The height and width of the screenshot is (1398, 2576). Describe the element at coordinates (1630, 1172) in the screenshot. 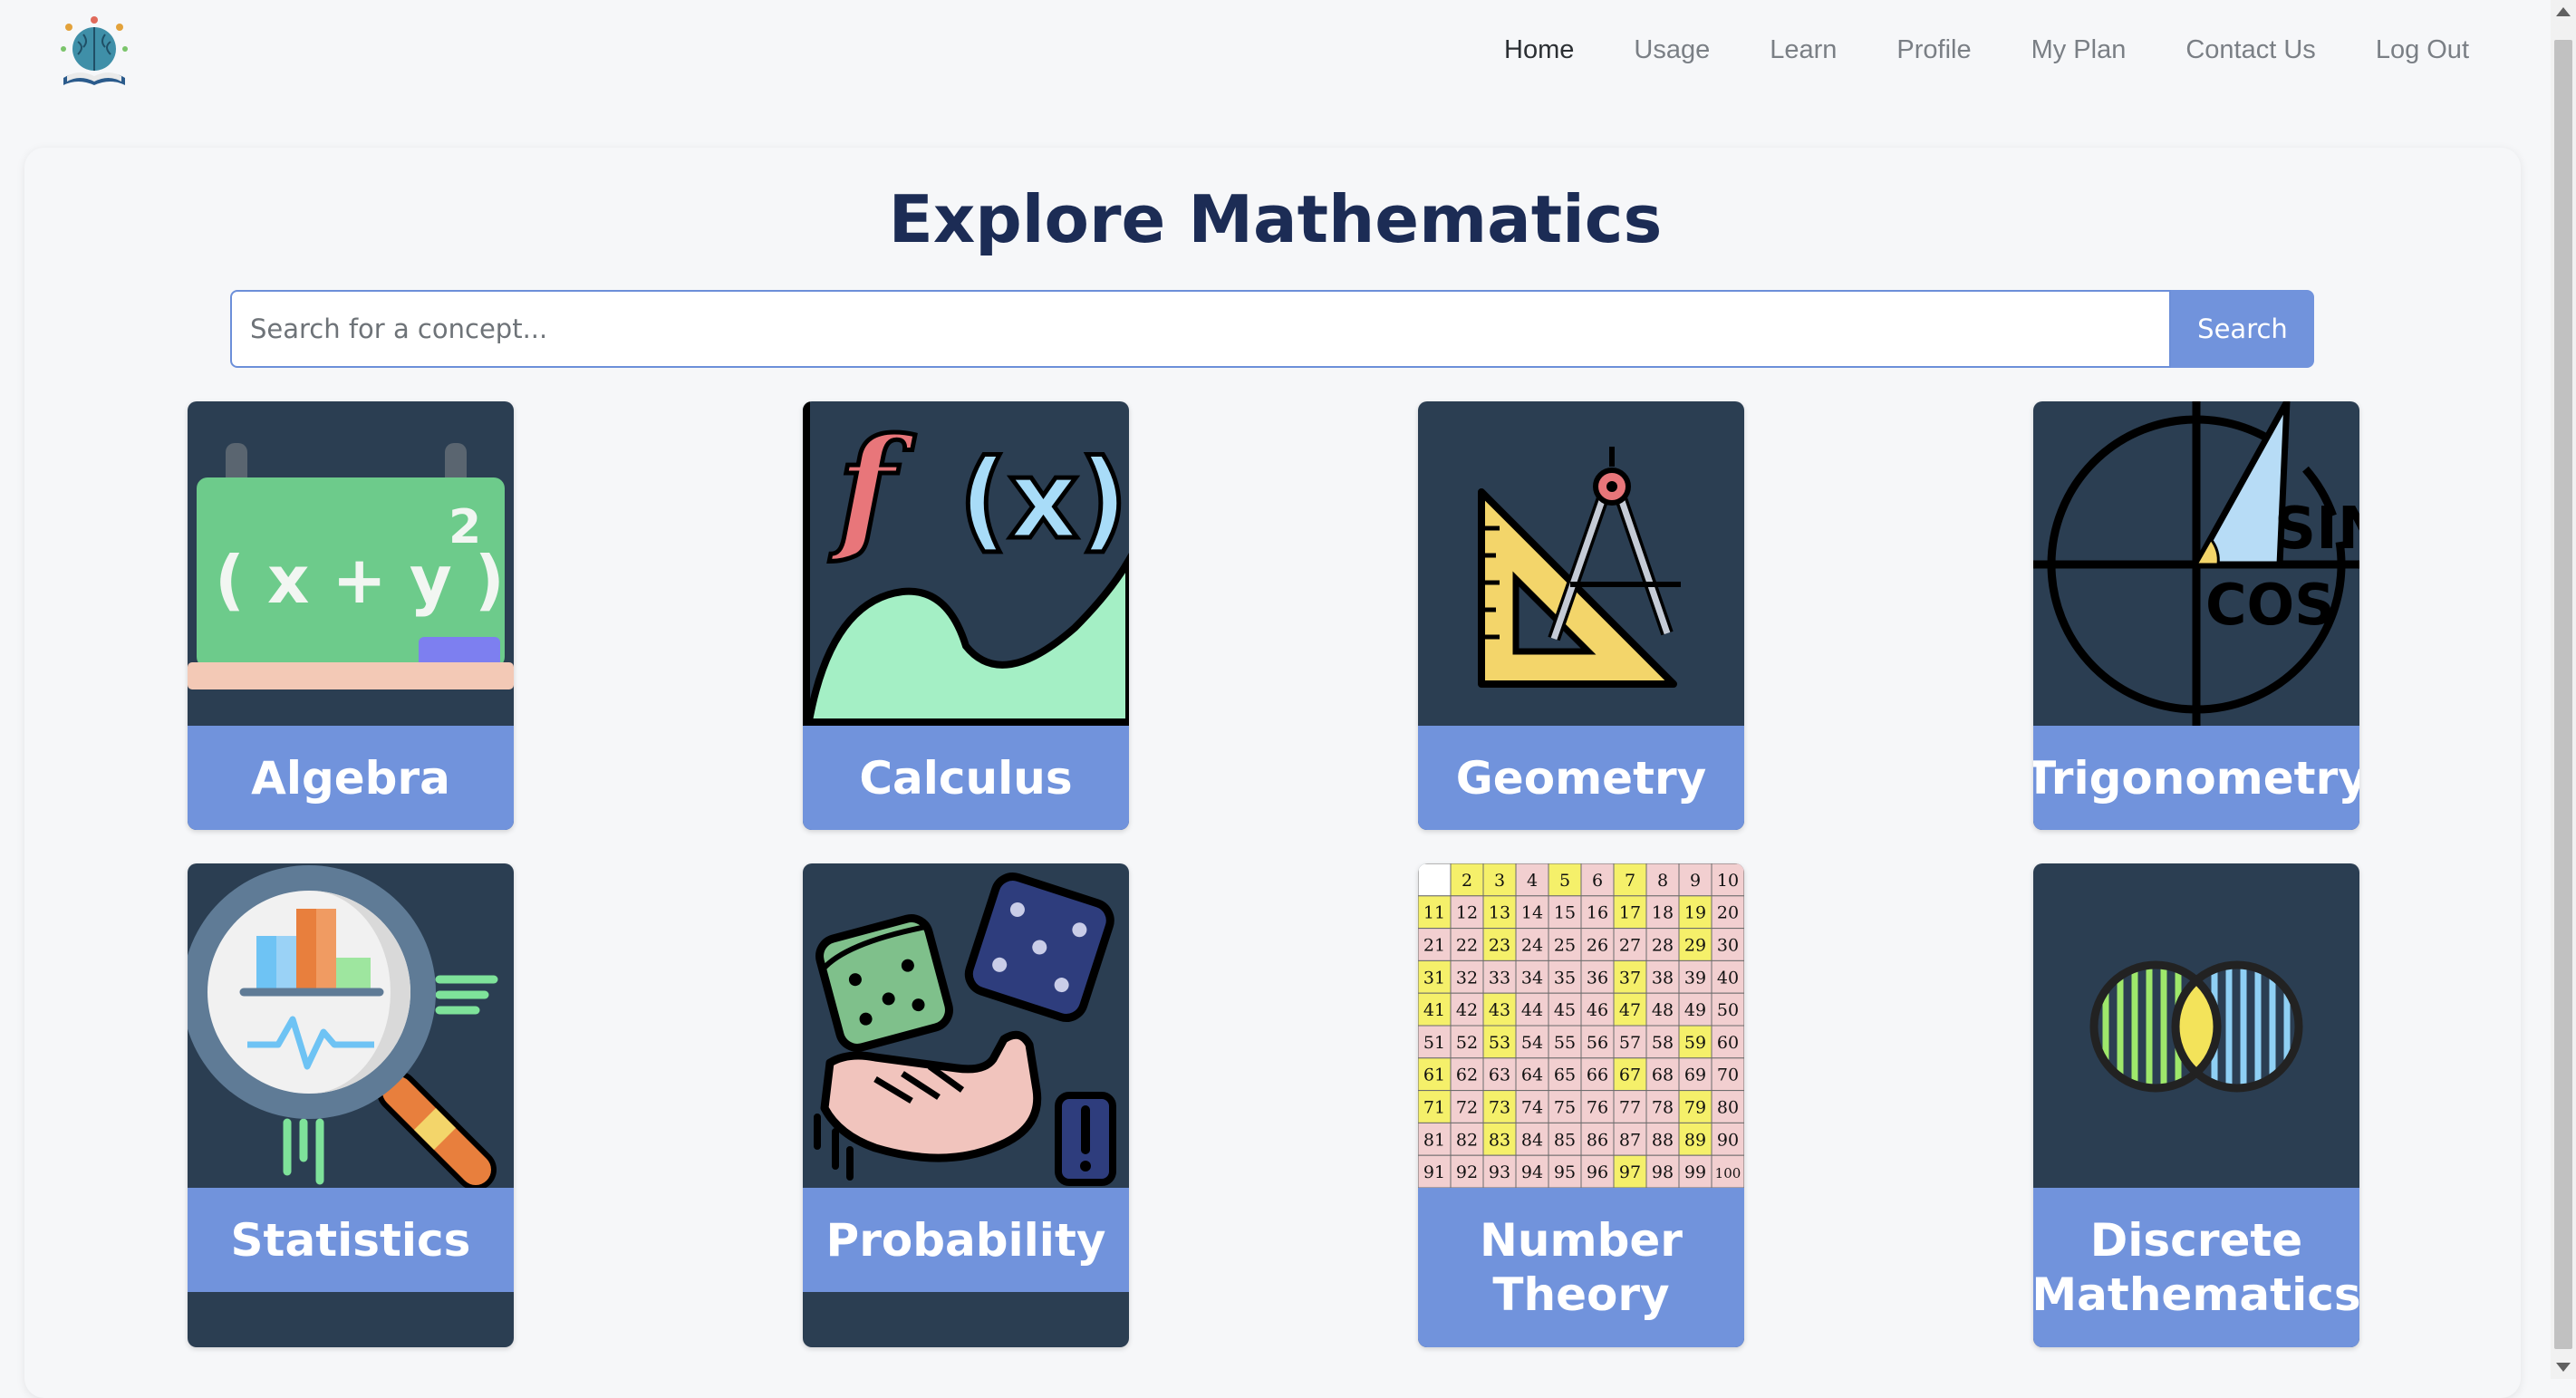

I see `svg-text: 97` at that location.